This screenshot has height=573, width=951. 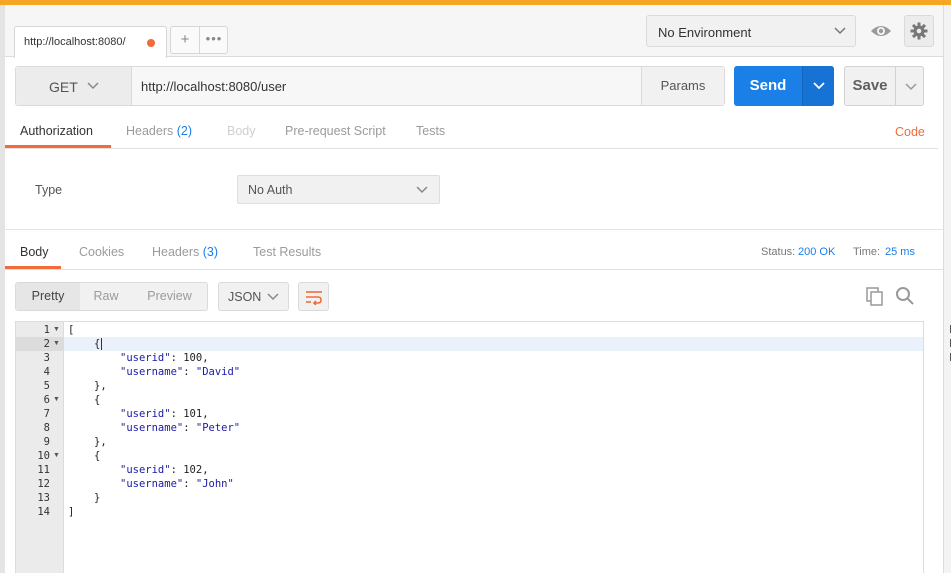 I want to click on plus-icon: +, so click(x=185, y=40).